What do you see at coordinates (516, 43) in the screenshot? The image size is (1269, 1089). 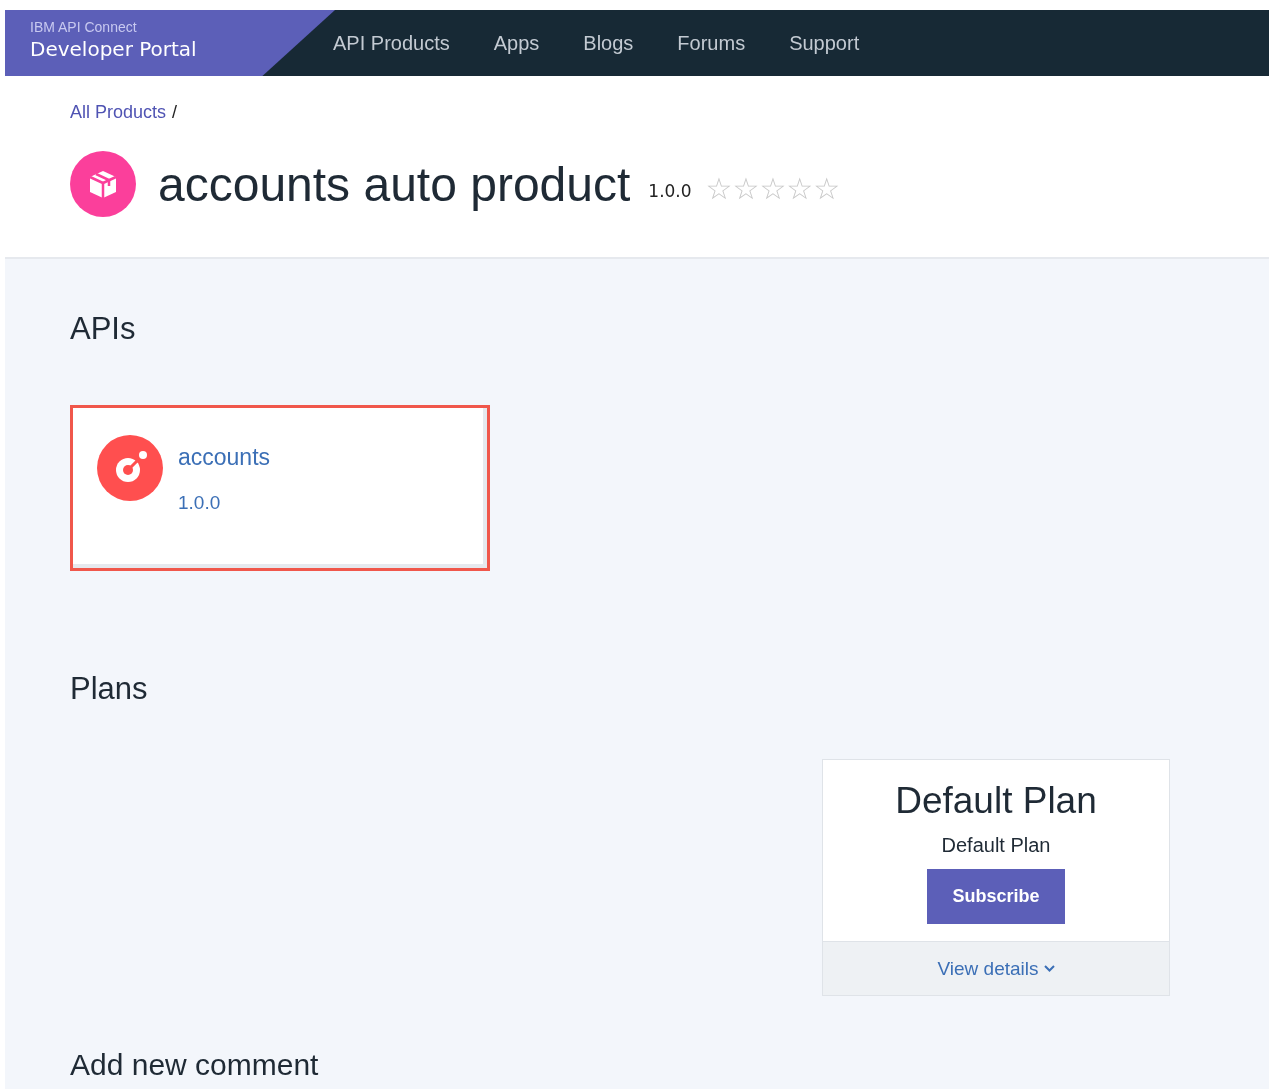 I see `nav-link: Apps` at bounding box center [516, 43].